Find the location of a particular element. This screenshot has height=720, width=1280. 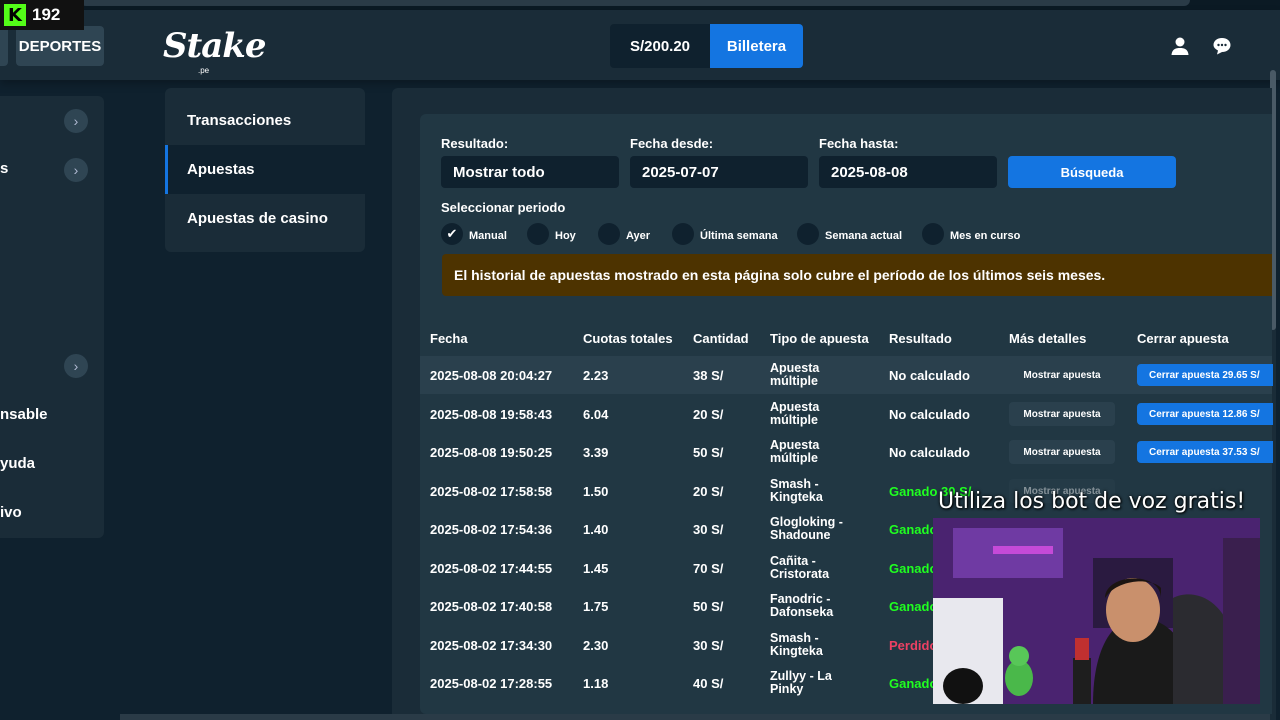

streamer-webcam is located at coordinates (1096, 611).